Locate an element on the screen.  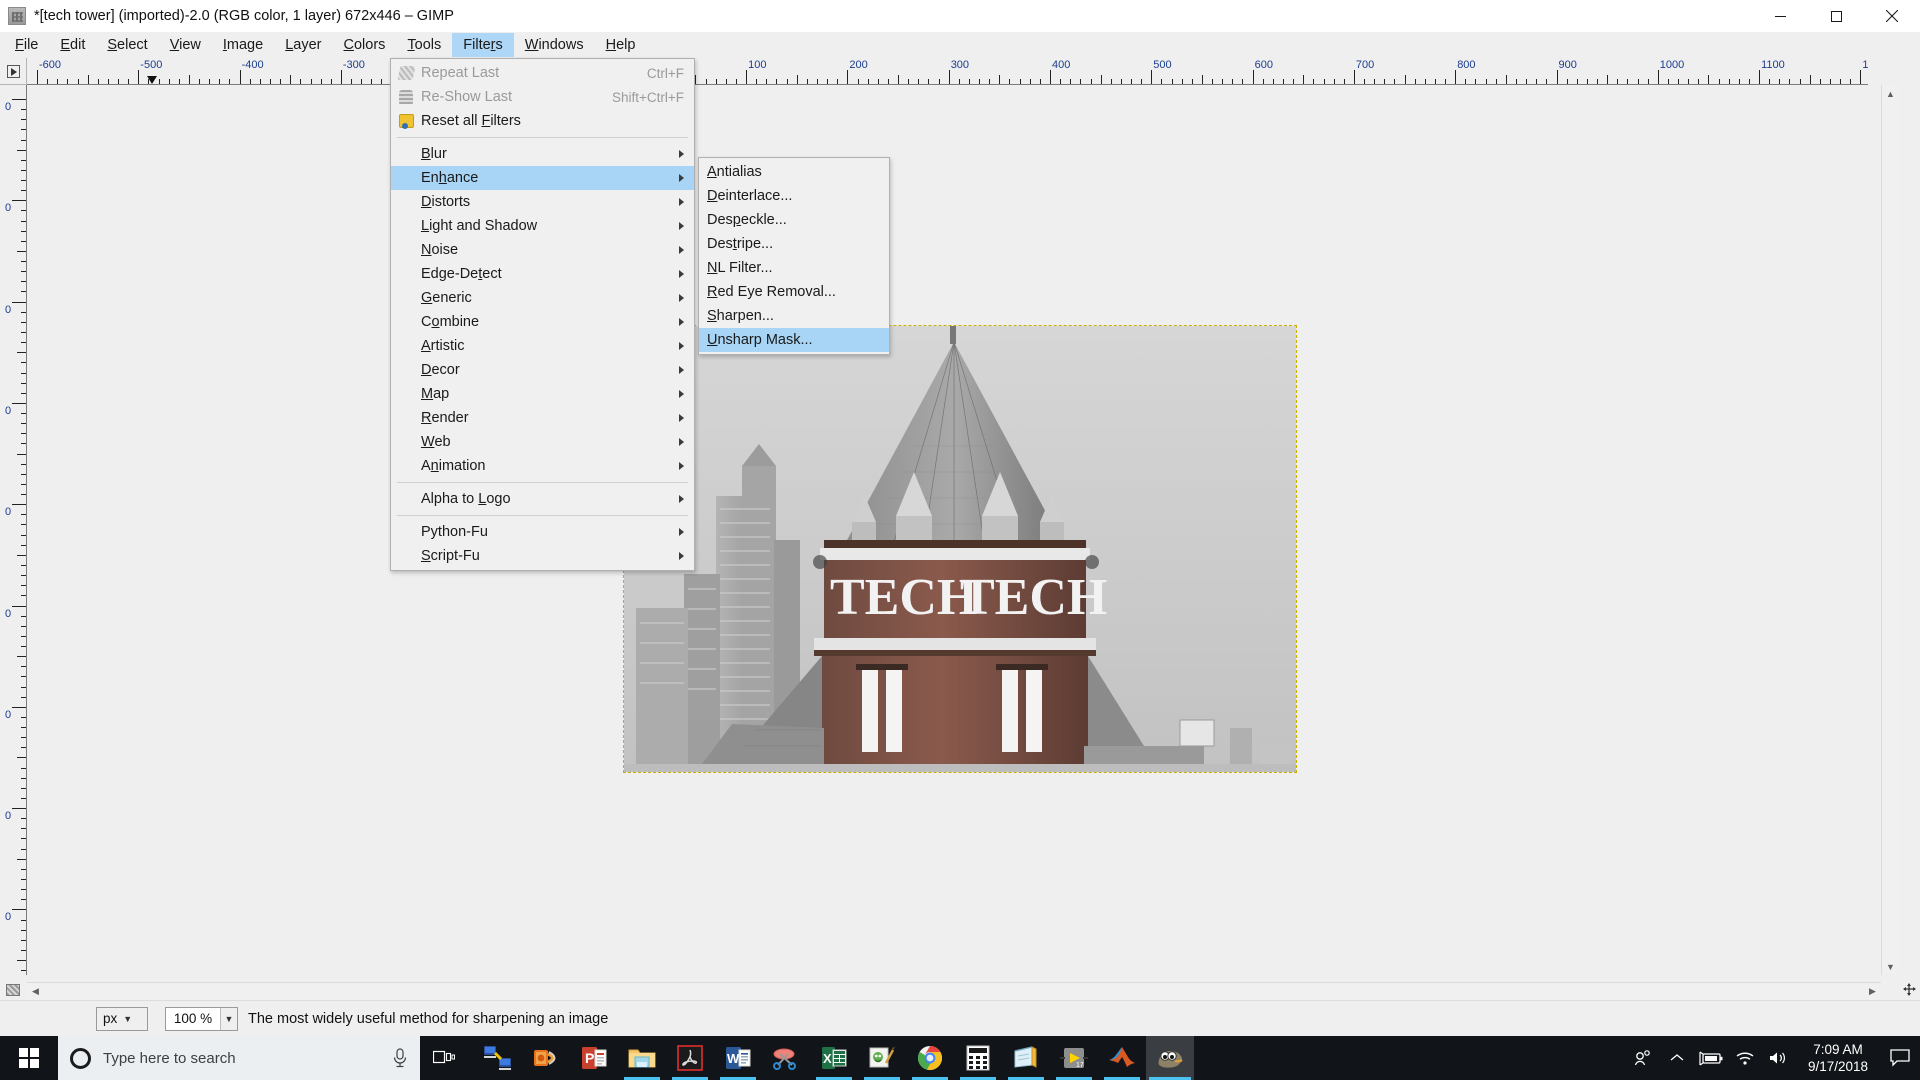
filters-menu-item-map: Map is located at coordinates (542, 394).